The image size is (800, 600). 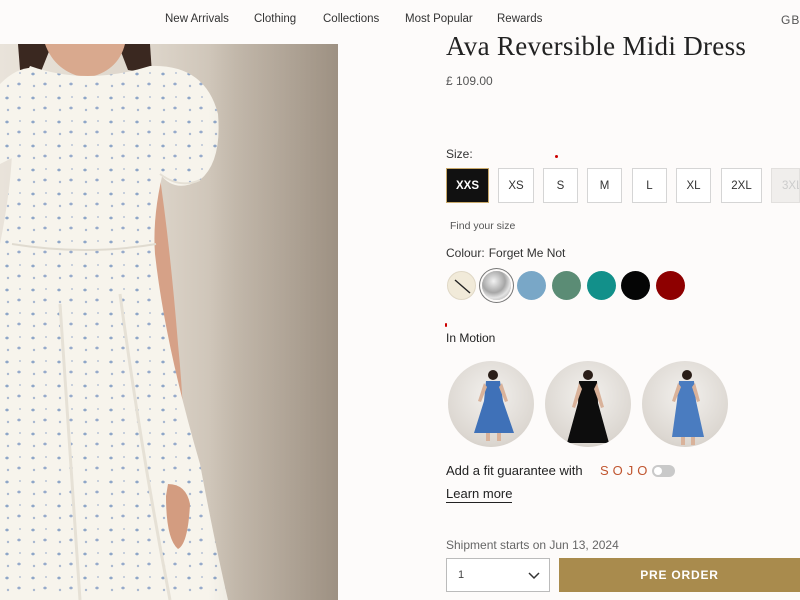 I want to click on learn-more-link: Learn more, so click(x=479, y=494).